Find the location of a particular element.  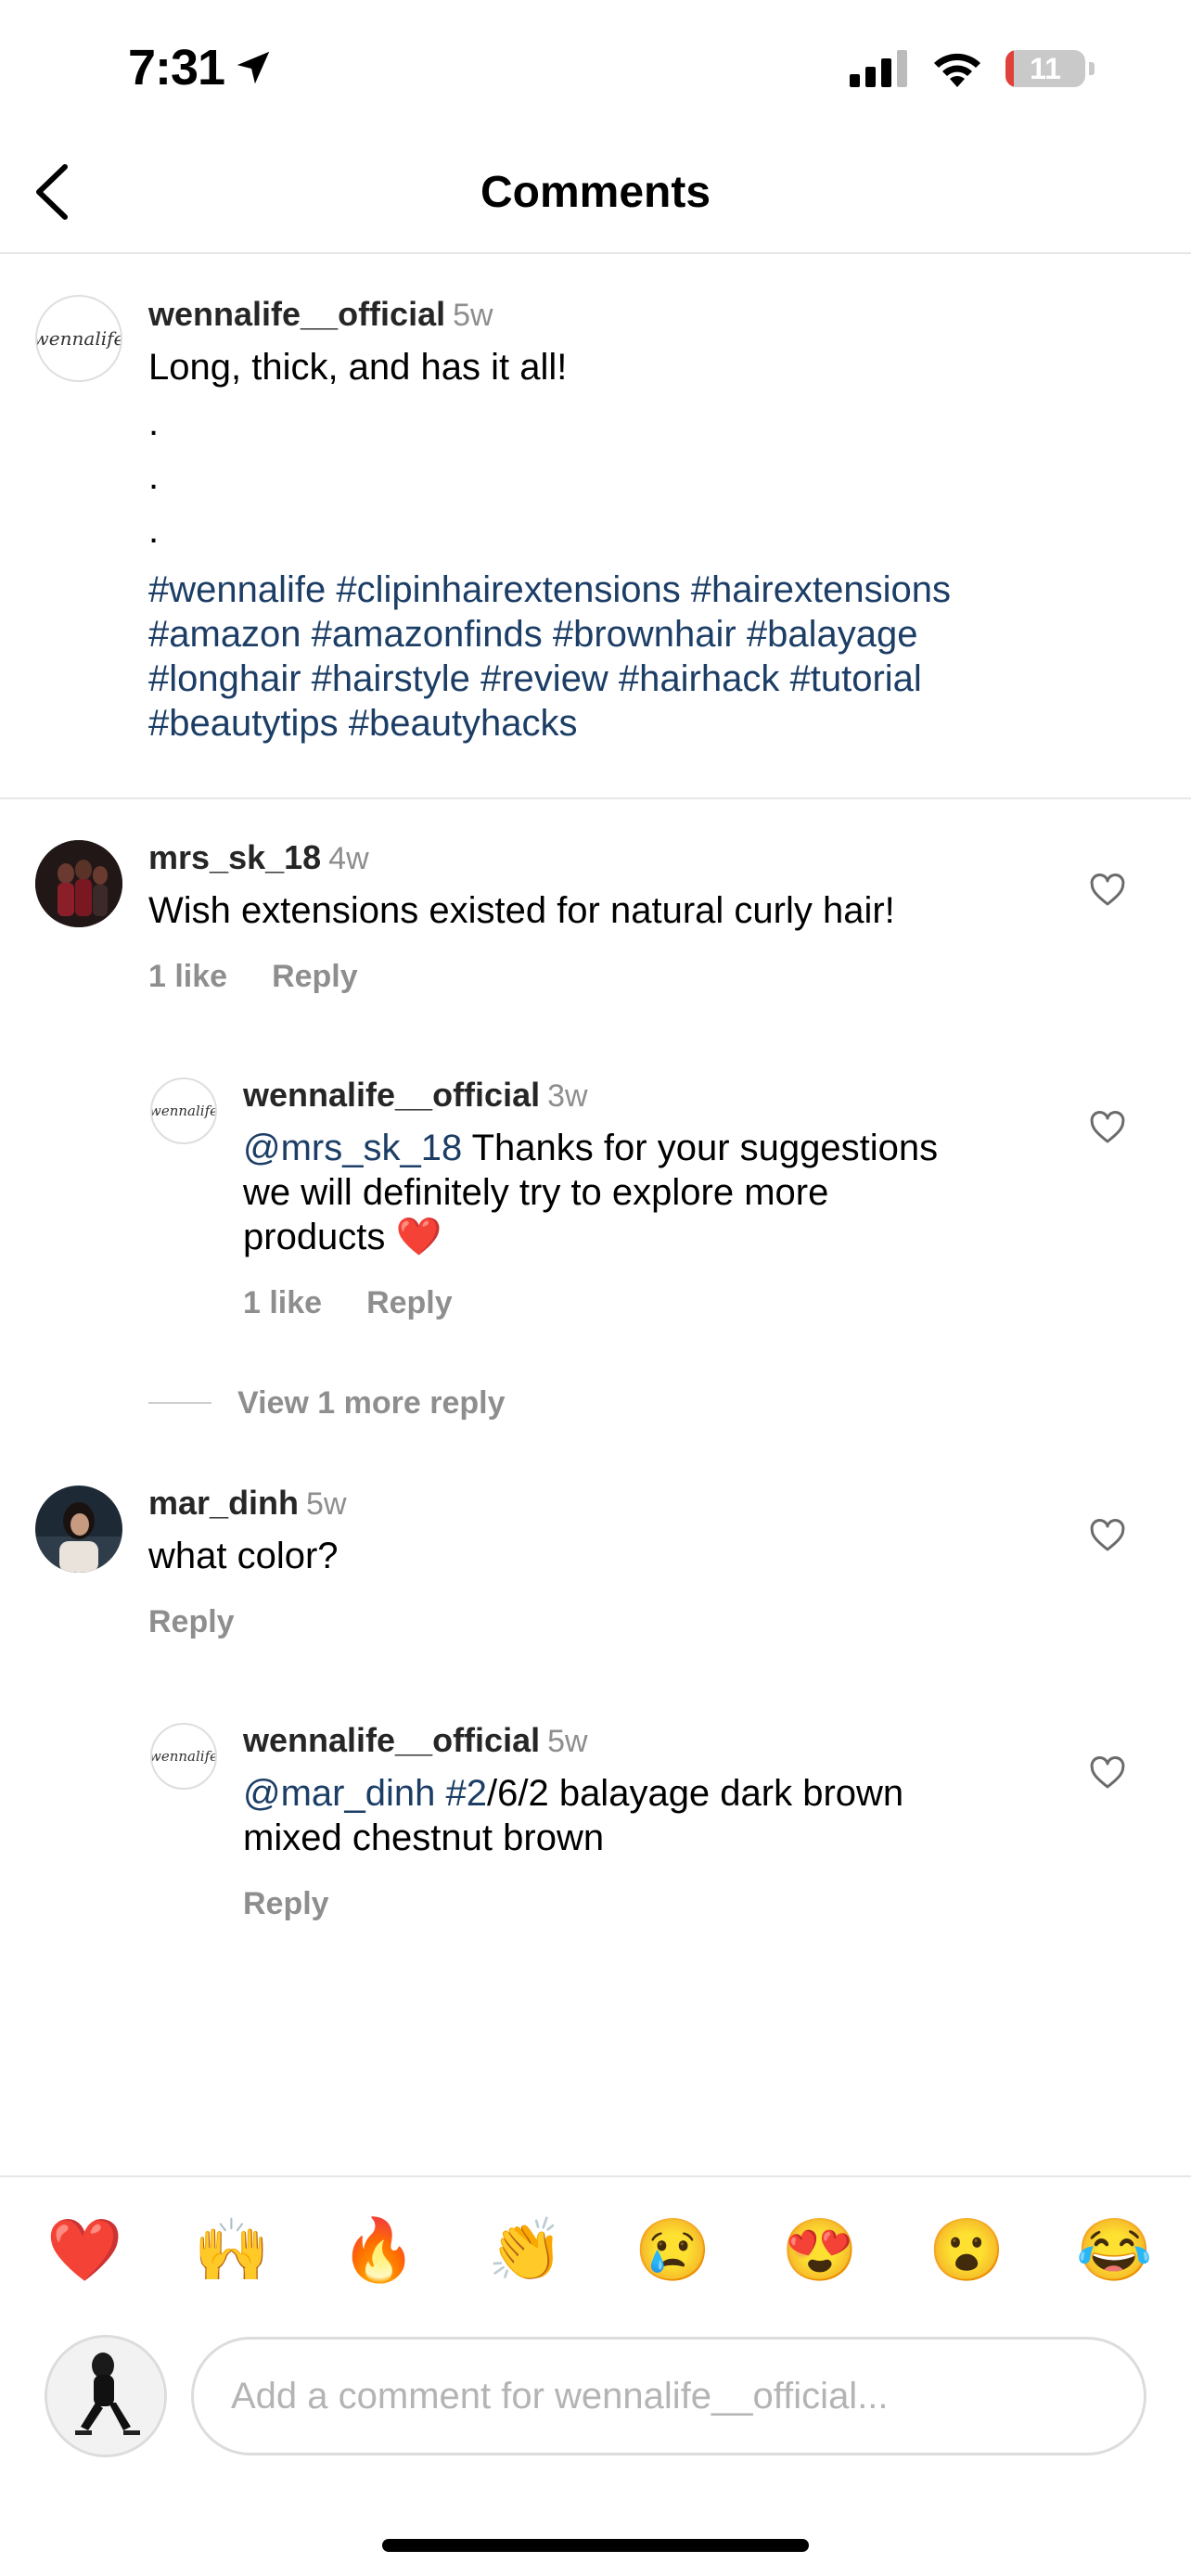

emoji-heart-button: ❤️ is located at coordinates (84, 2250).